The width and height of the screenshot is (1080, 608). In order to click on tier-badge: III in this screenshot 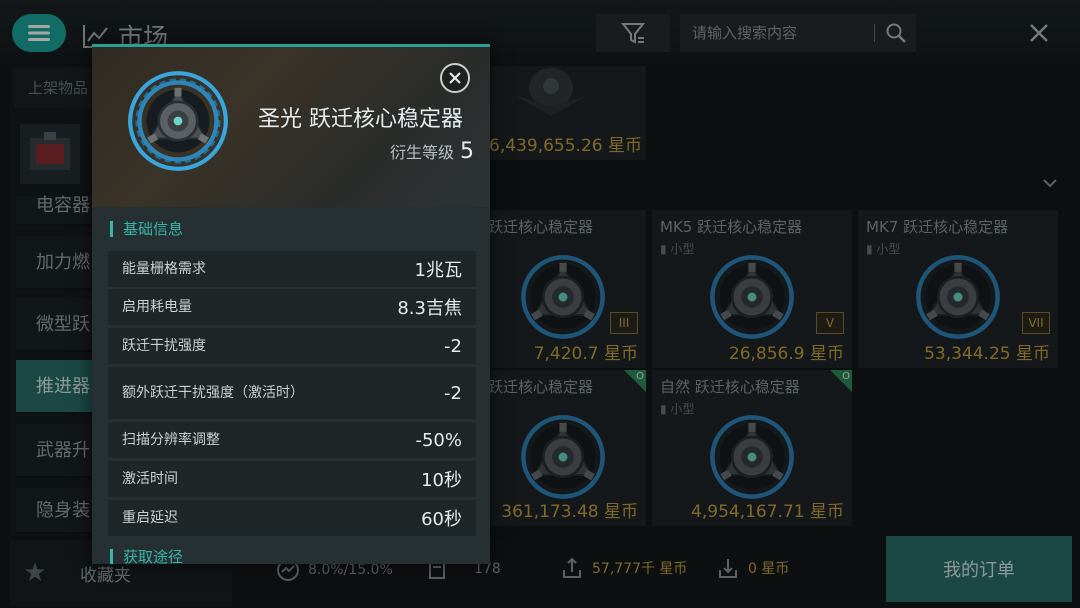, I will do `click(624, 323)`.